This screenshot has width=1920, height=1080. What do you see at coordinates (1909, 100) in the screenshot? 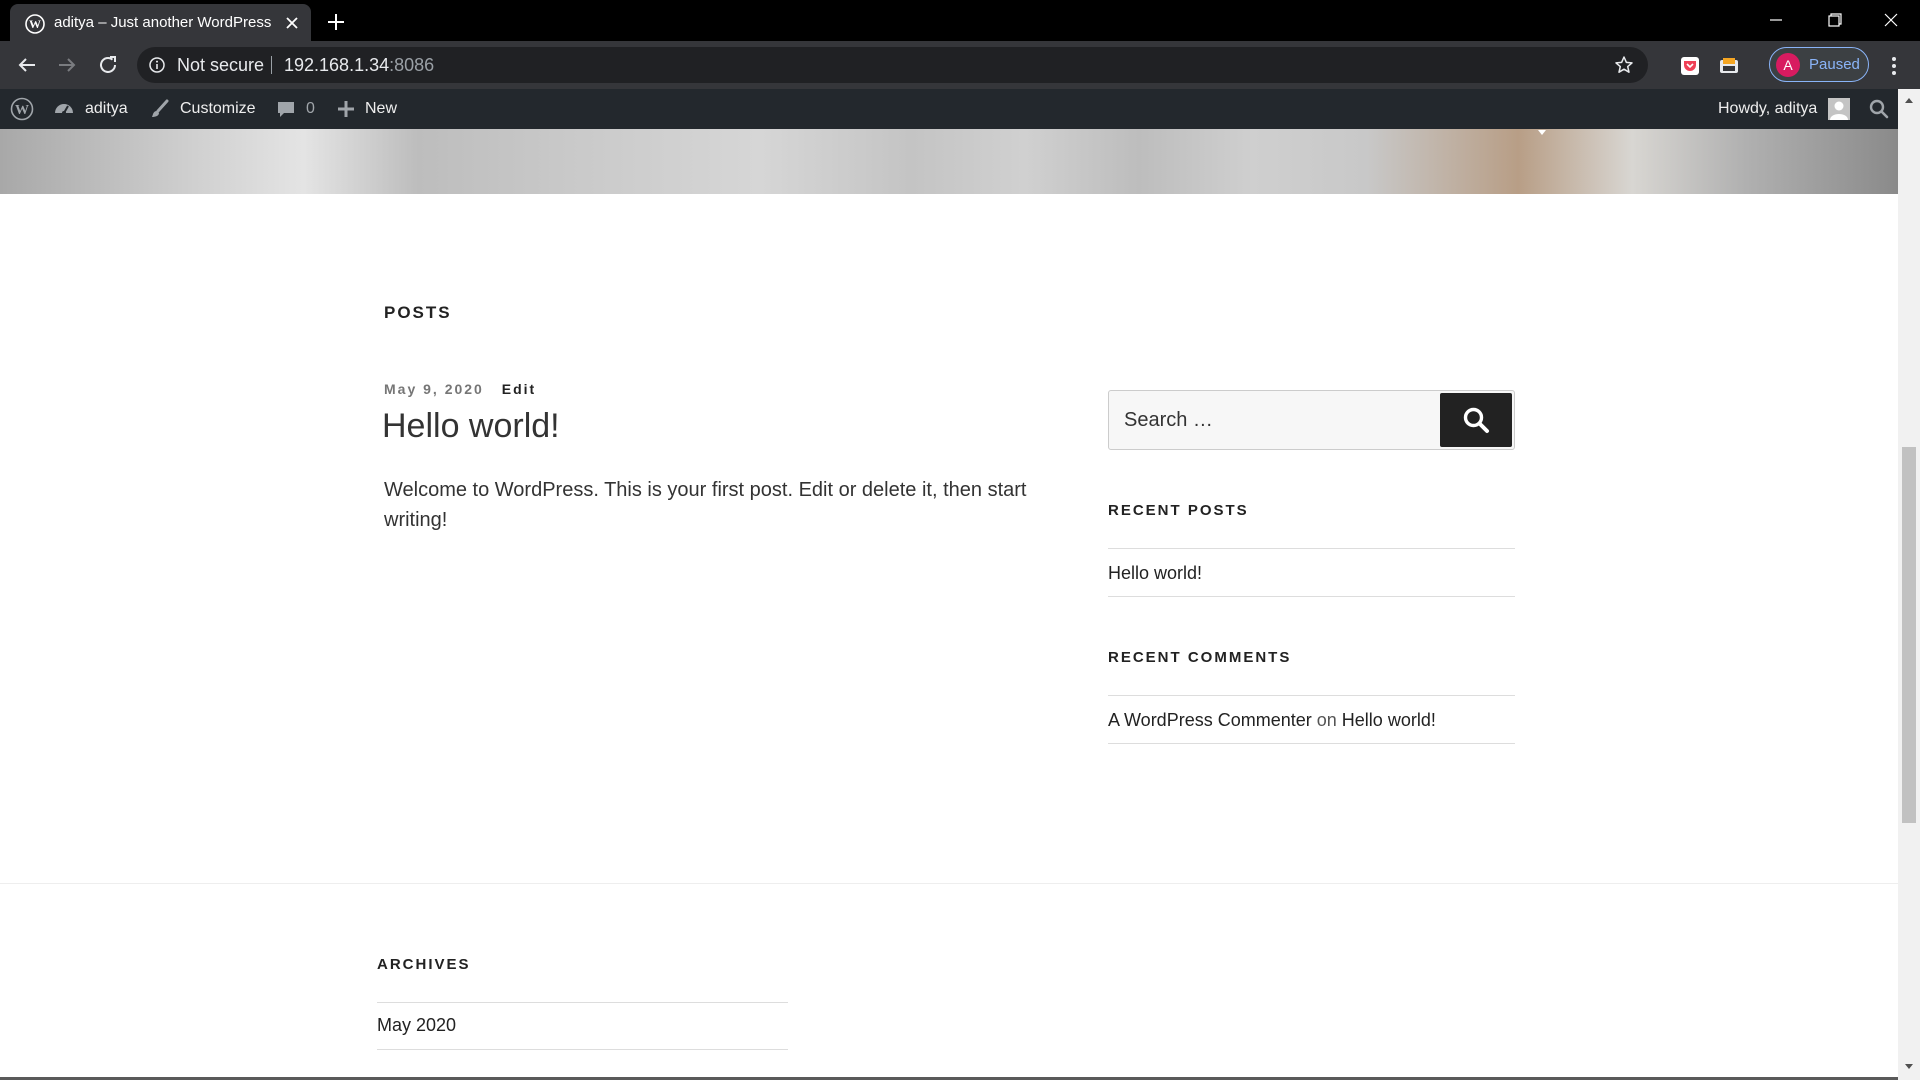
I see `scroll-up-arrow-icon` at bounding box center [1909, 100].